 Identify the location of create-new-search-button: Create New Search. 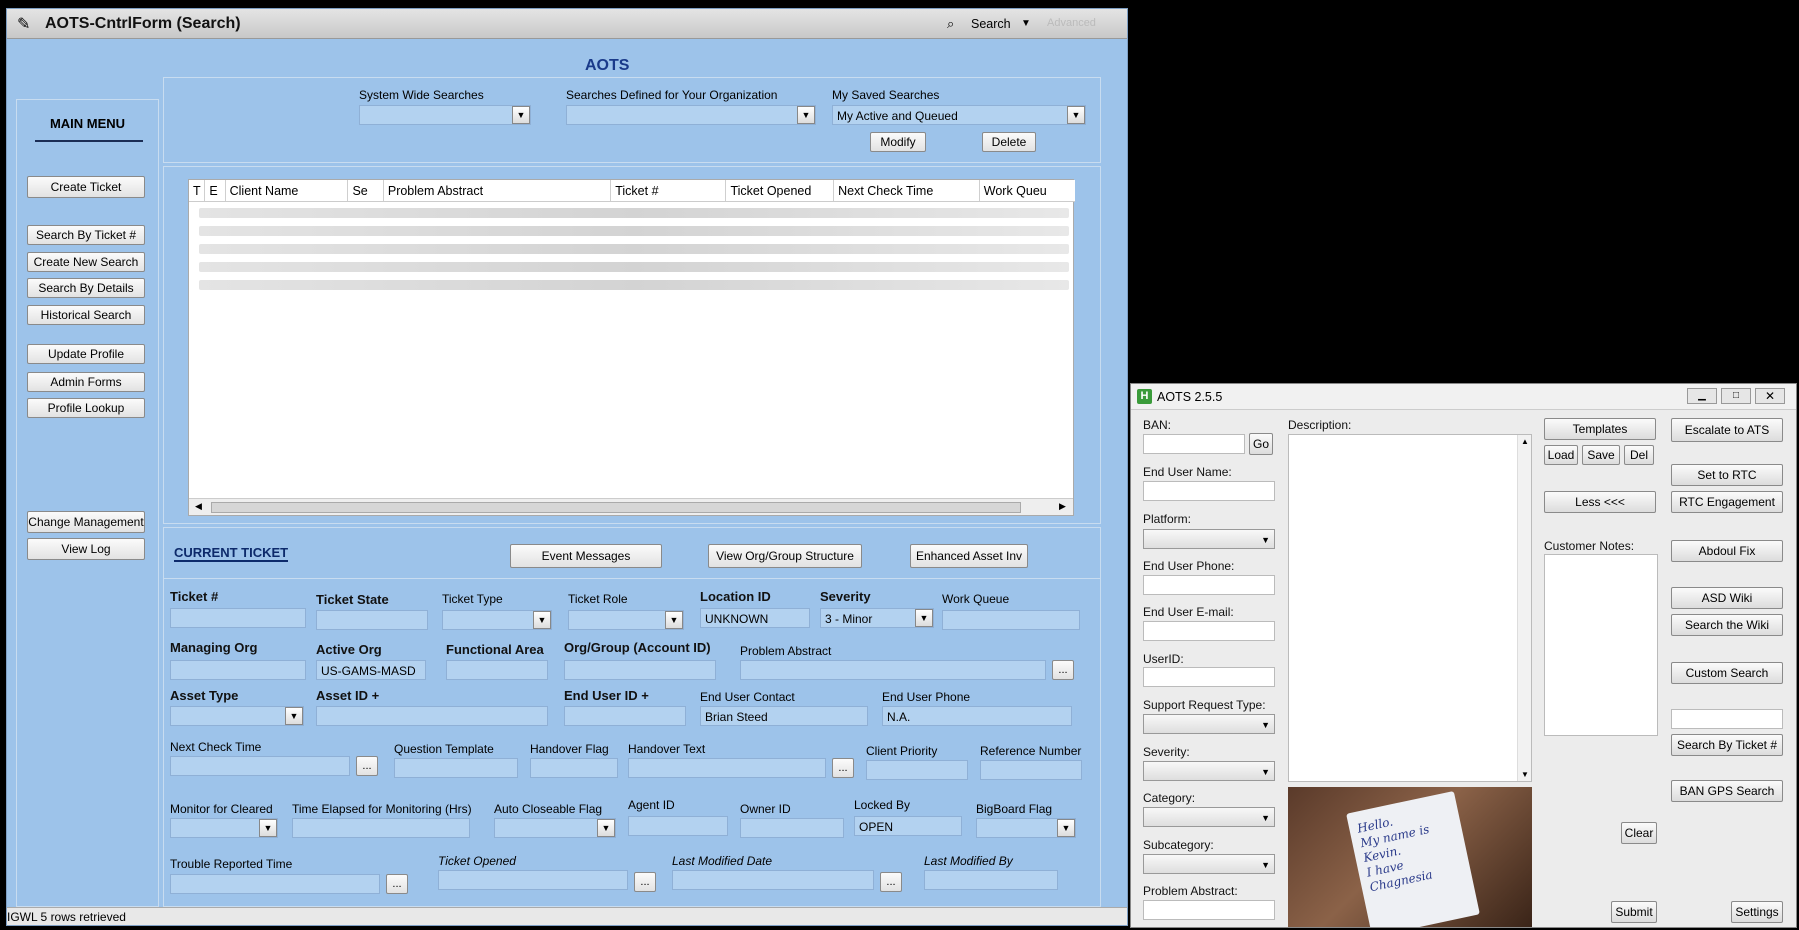
(86, 262).